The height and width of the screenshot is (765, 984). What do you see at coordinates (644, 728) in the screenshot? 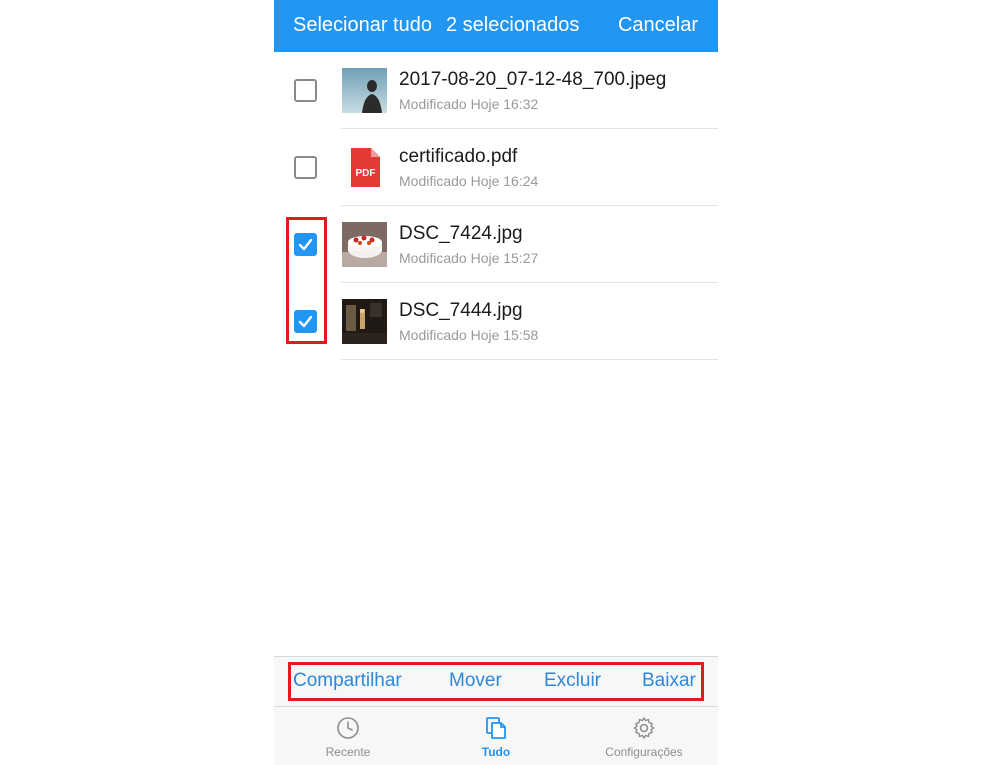
I see `gear-icon` at bounding box center [644, 728].